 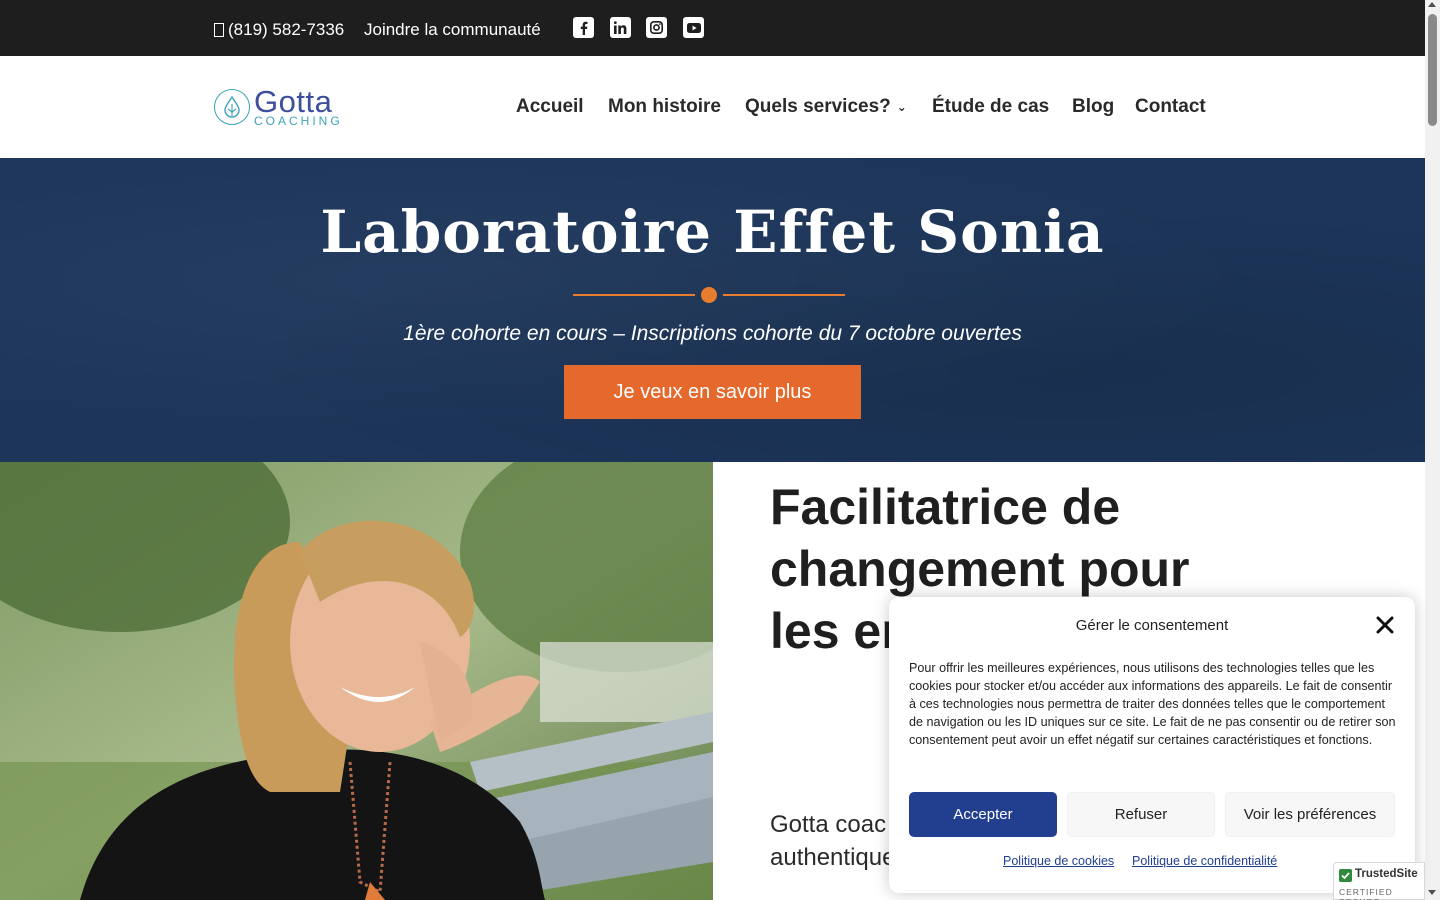 What do you see at coordinates (1141, 814) in the screenshot?
I see `refuse-button: Refuser` at bounding box center [1141, 814].